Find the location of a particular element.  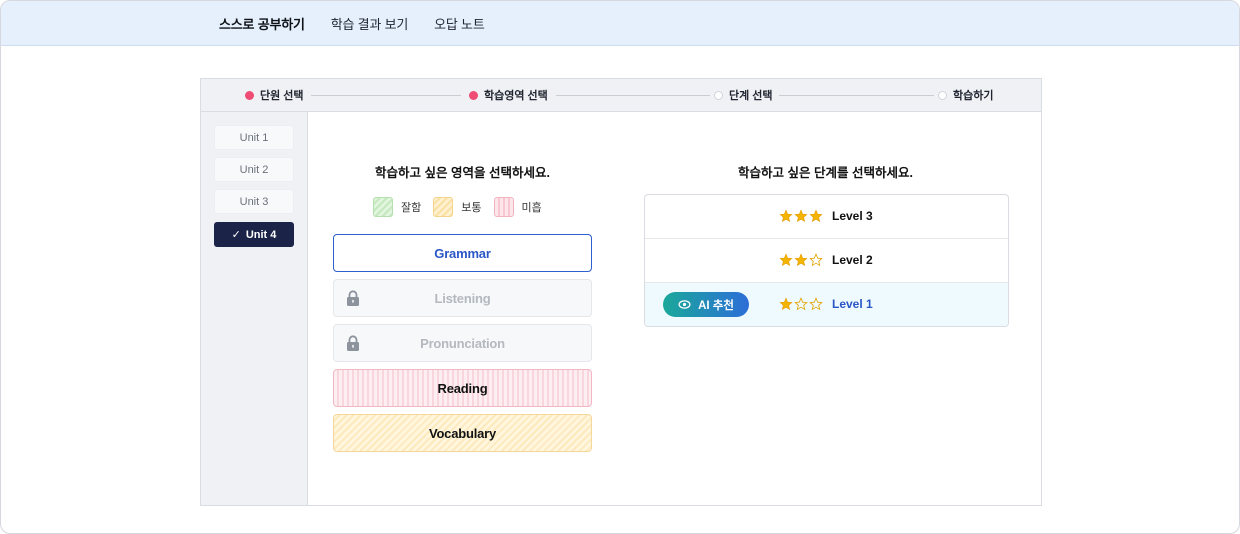

nav-wrong-answer-note: 오답 노트 is located at coordinates (459, 23).